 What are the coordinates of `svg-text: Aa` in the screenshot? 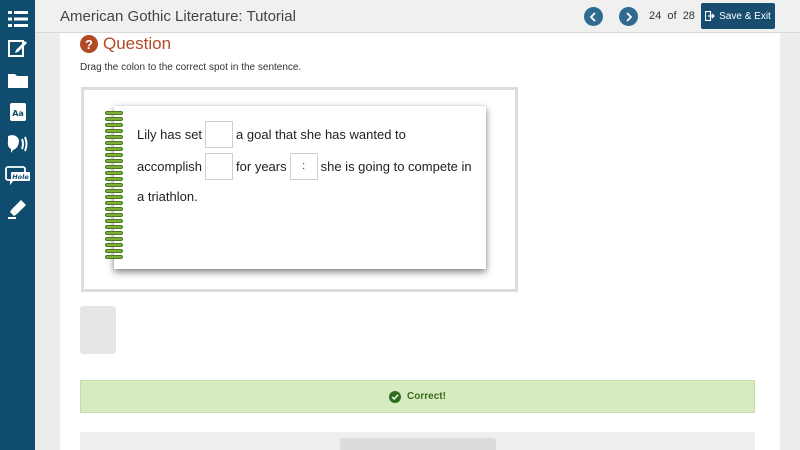 It's located at (18, 113).